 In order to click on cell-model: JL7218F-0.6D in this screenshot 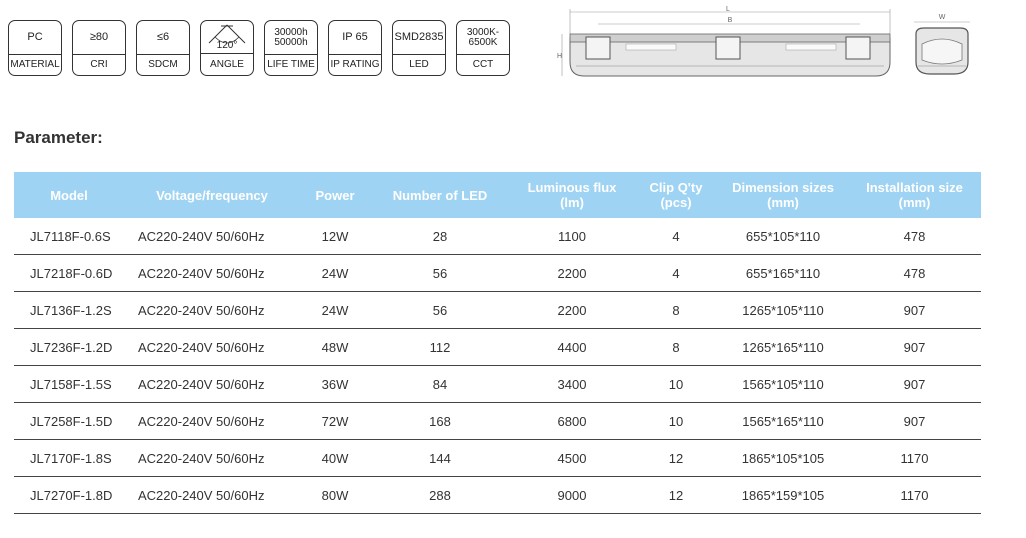, I will do `click(69, 273)`.